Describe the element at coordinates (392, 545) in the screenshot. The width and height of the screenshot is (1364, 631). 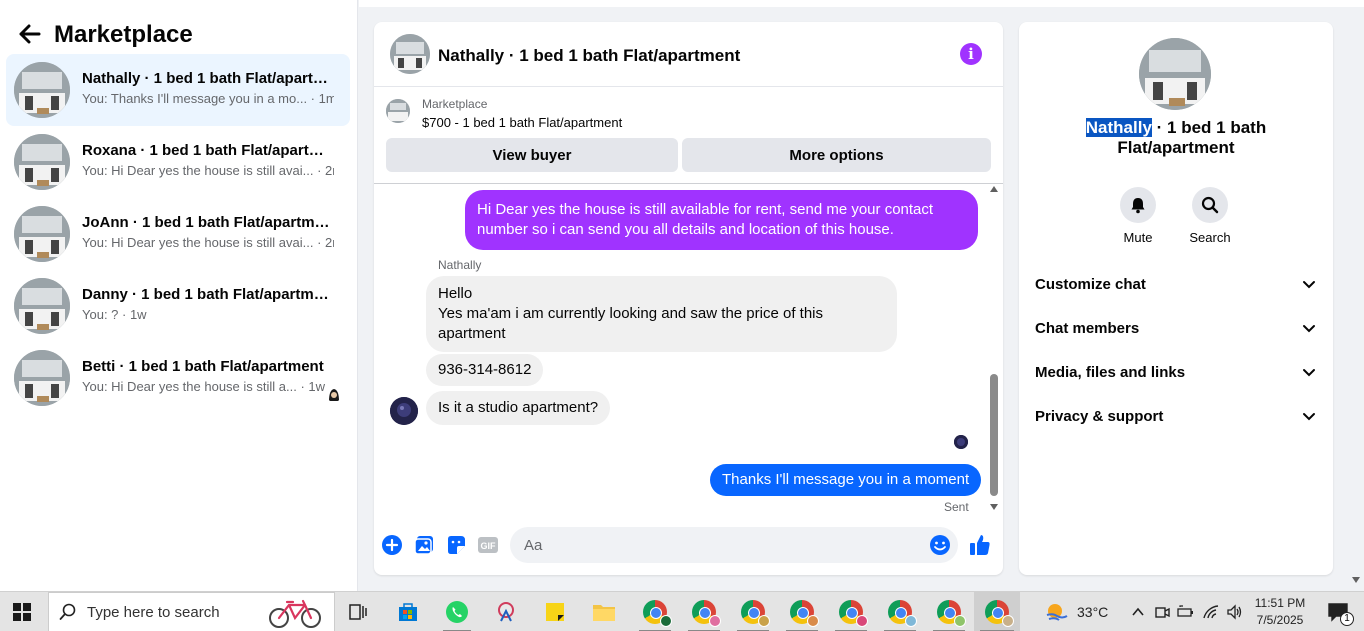
I see `plus-icon` at that location.